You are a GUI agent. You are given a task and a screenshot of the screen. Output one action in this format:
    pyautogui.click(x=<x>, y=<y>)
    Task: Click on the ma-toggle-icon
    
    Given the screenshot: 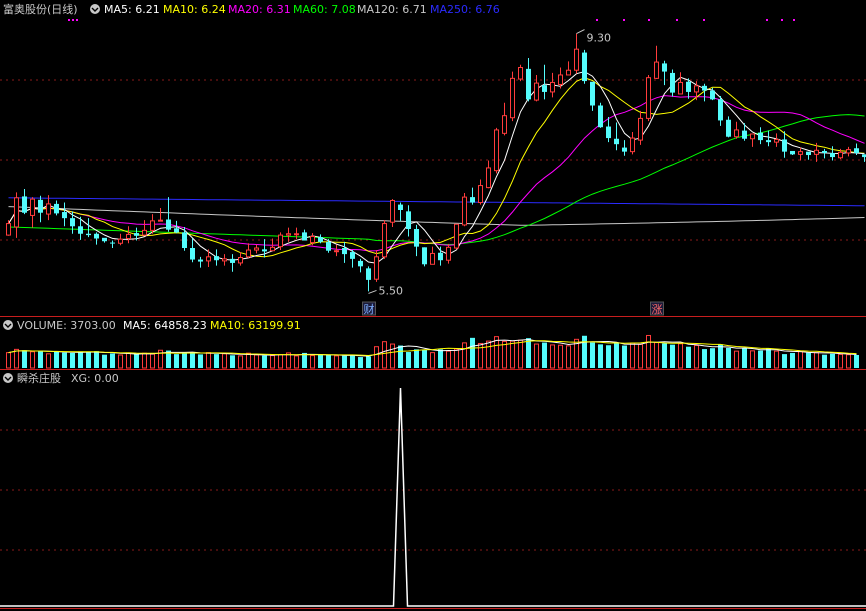 What is the action you would take?
    pyautogui.click(x=95, y=9)
    